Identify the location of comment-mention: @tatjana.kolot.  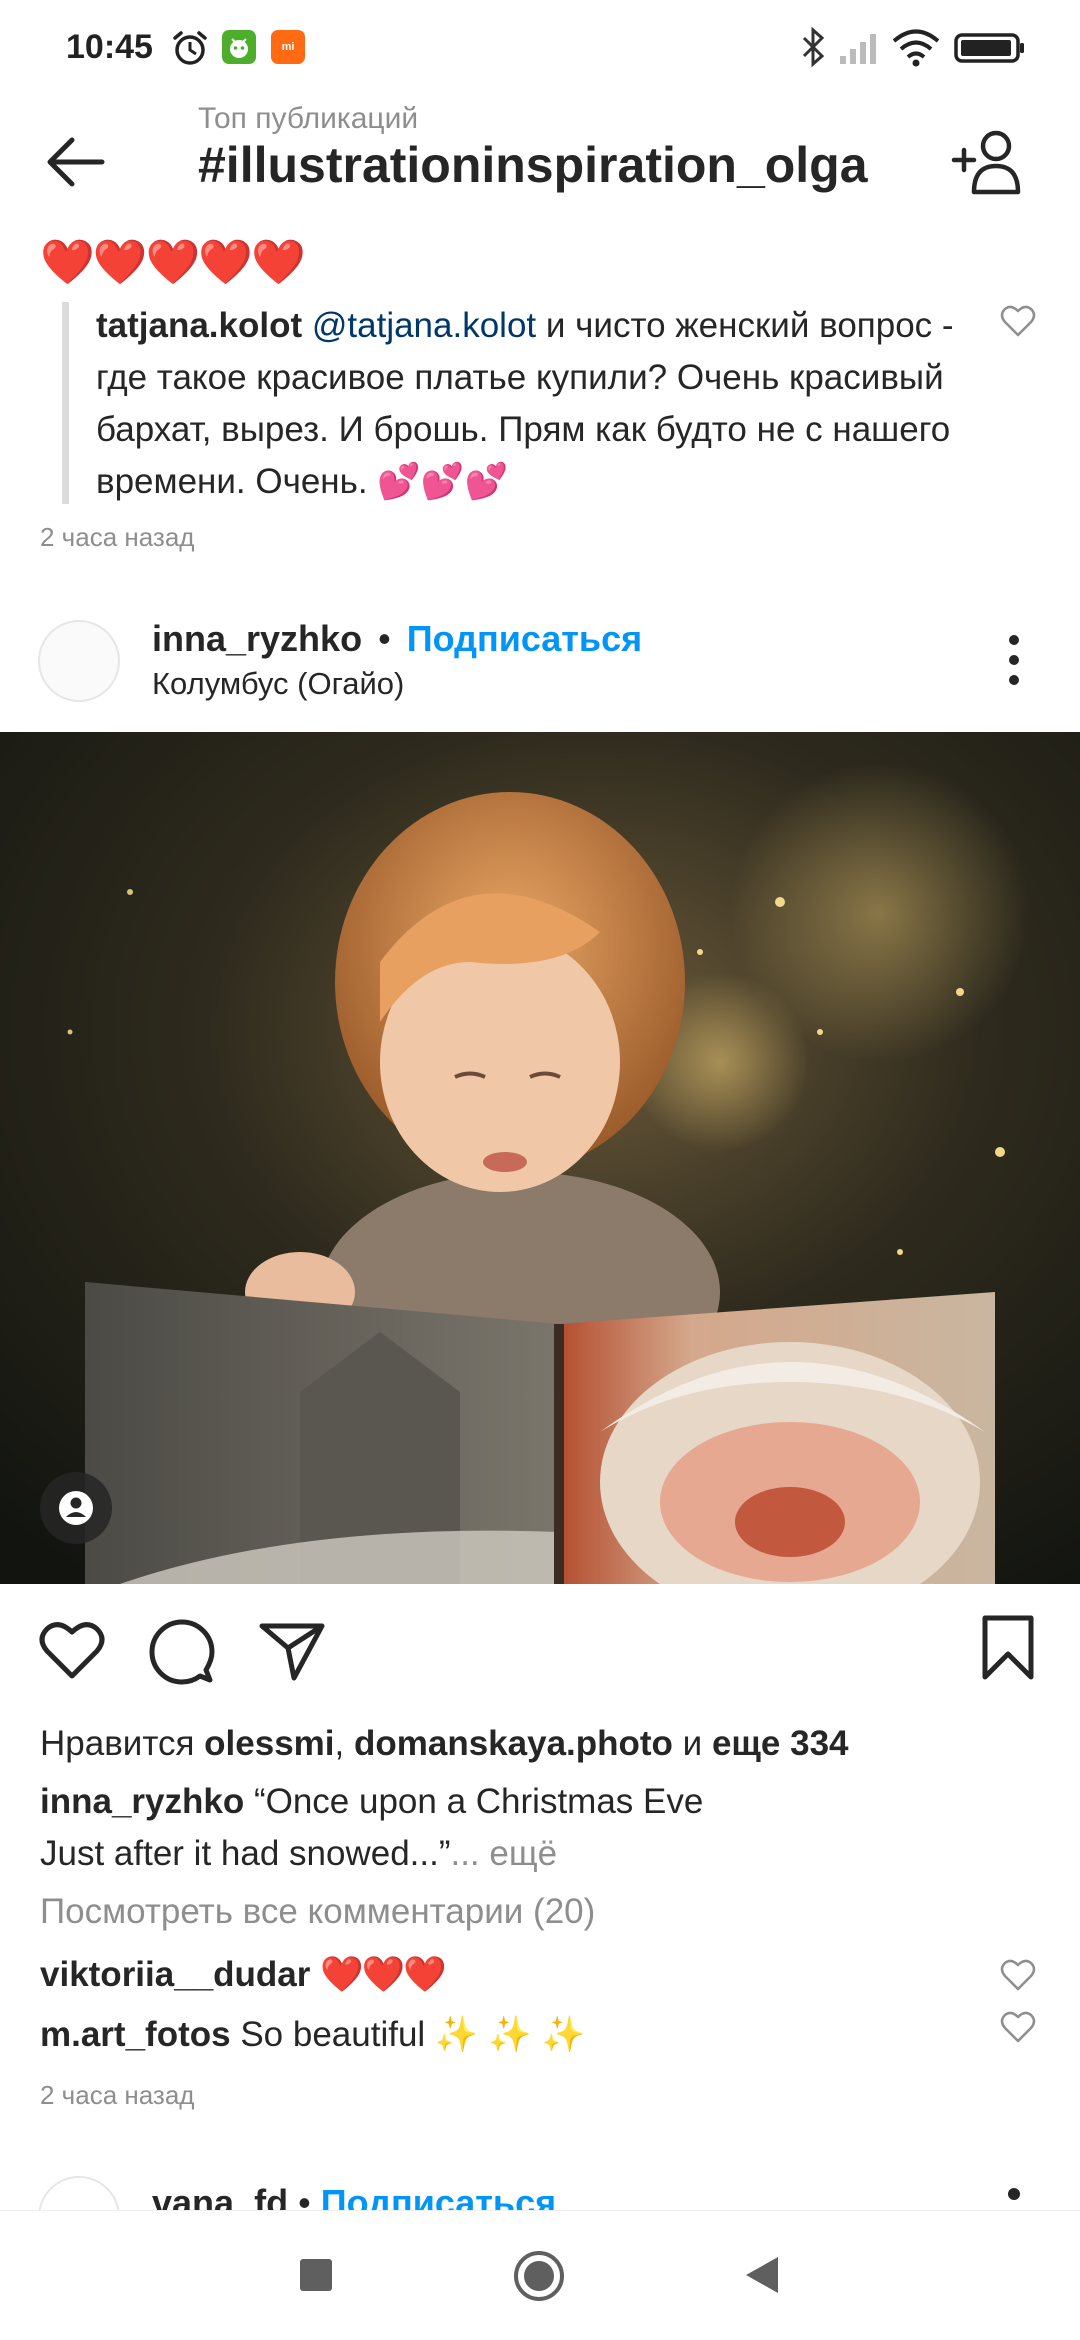
(424, 325).